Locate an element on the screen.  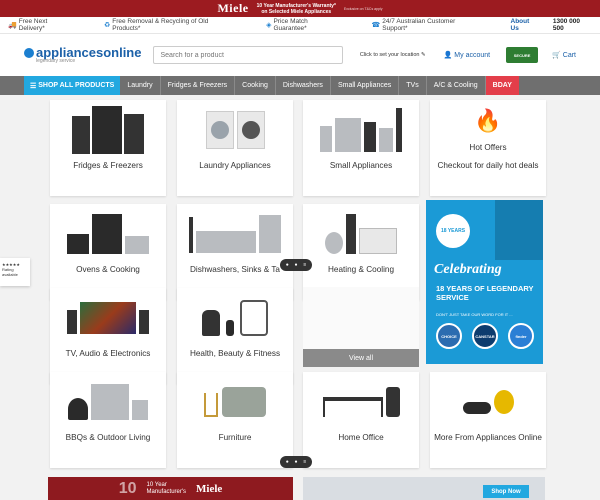
bbq-image is located at coordinates (108, 402).